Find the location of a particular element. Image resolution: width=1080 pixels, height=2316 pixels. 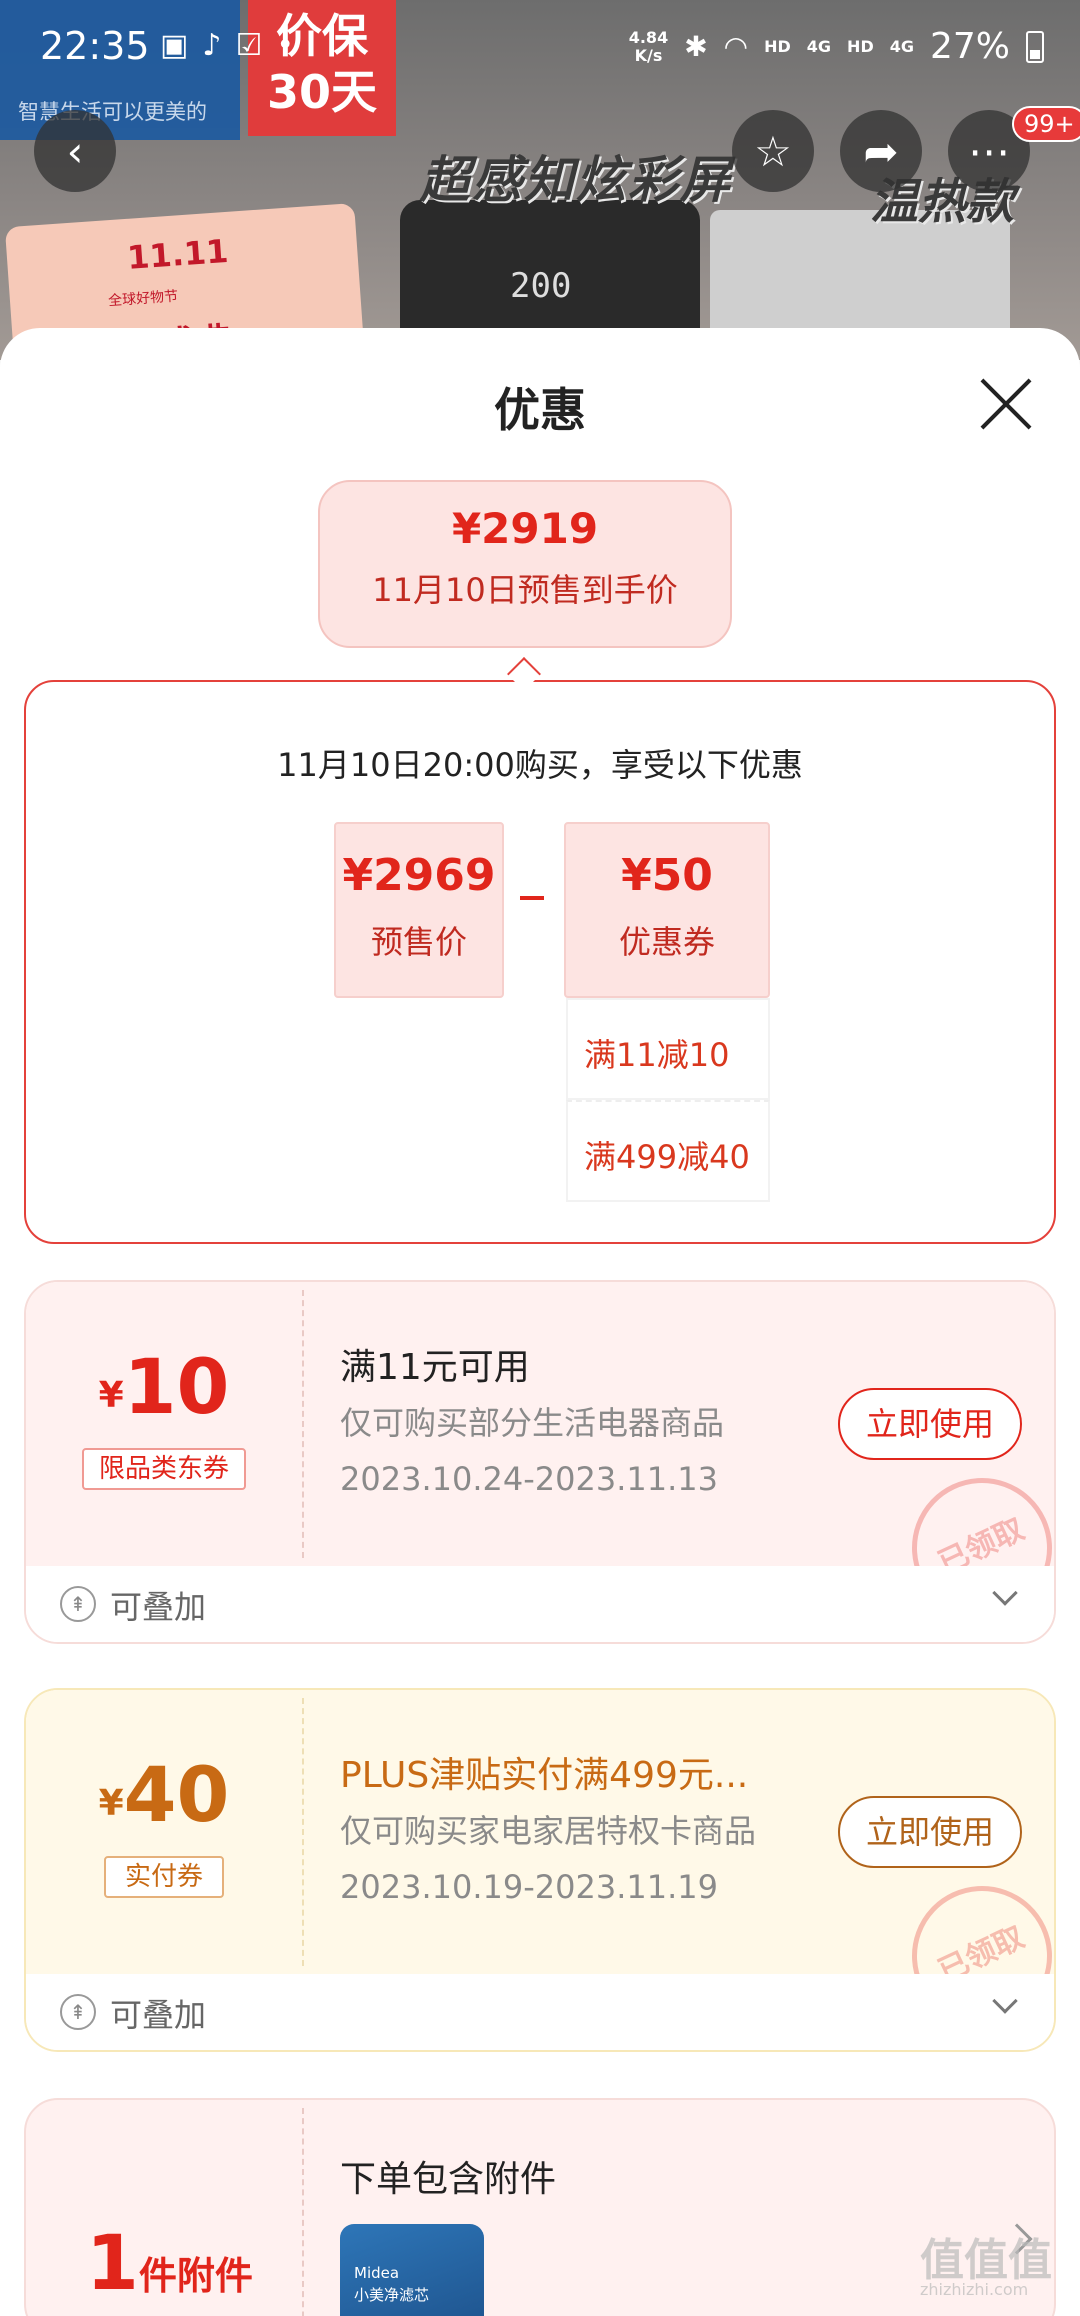

net-speed-unit: K/s is located at coordinates (648, 55).